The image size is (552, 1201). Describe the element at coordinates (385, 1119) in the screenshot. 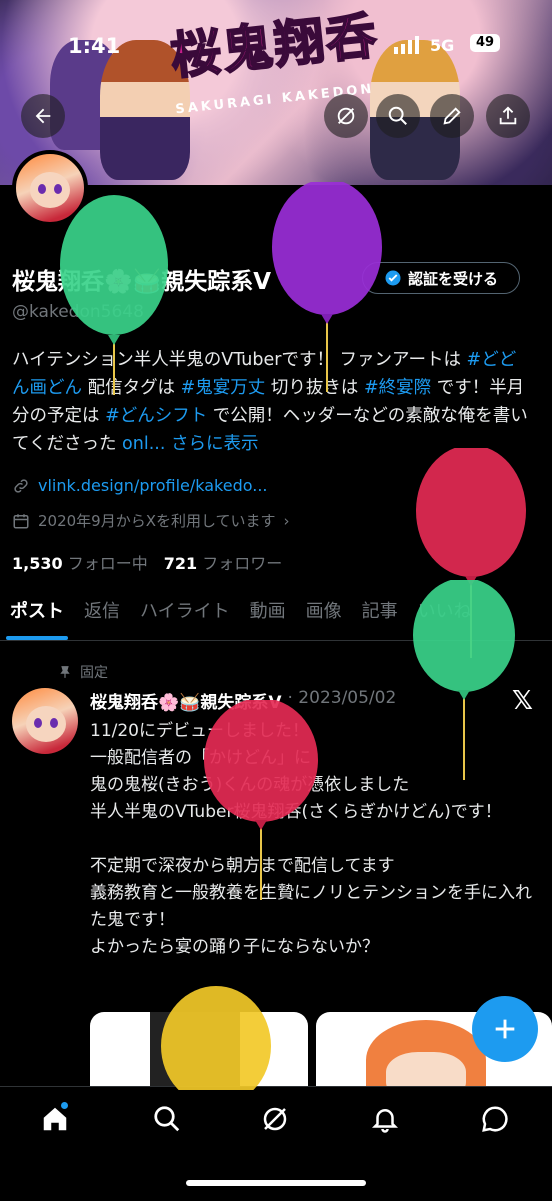

I see `bell-icon` at that location.